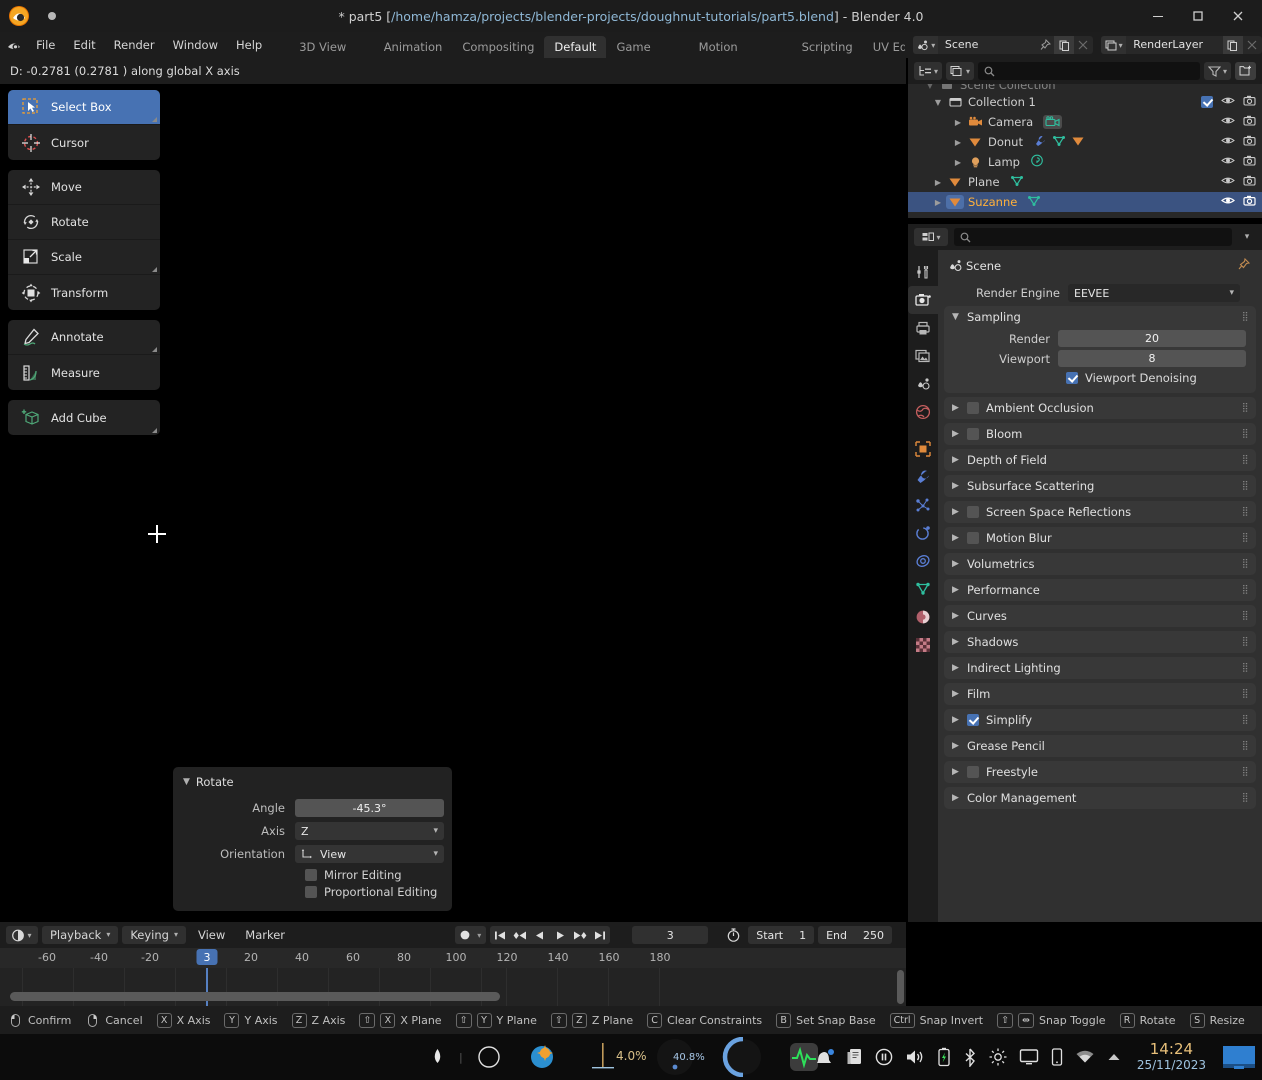 This screenshot has width=1262, height=1080. I want to click on outliner-row-suzanne: ▶ Suzanne, so click(1085, 202).